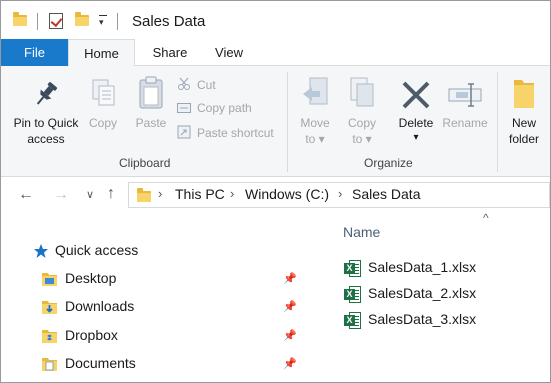  I want to click on title-bar: ▾ Sales Data, so click(275, 20).